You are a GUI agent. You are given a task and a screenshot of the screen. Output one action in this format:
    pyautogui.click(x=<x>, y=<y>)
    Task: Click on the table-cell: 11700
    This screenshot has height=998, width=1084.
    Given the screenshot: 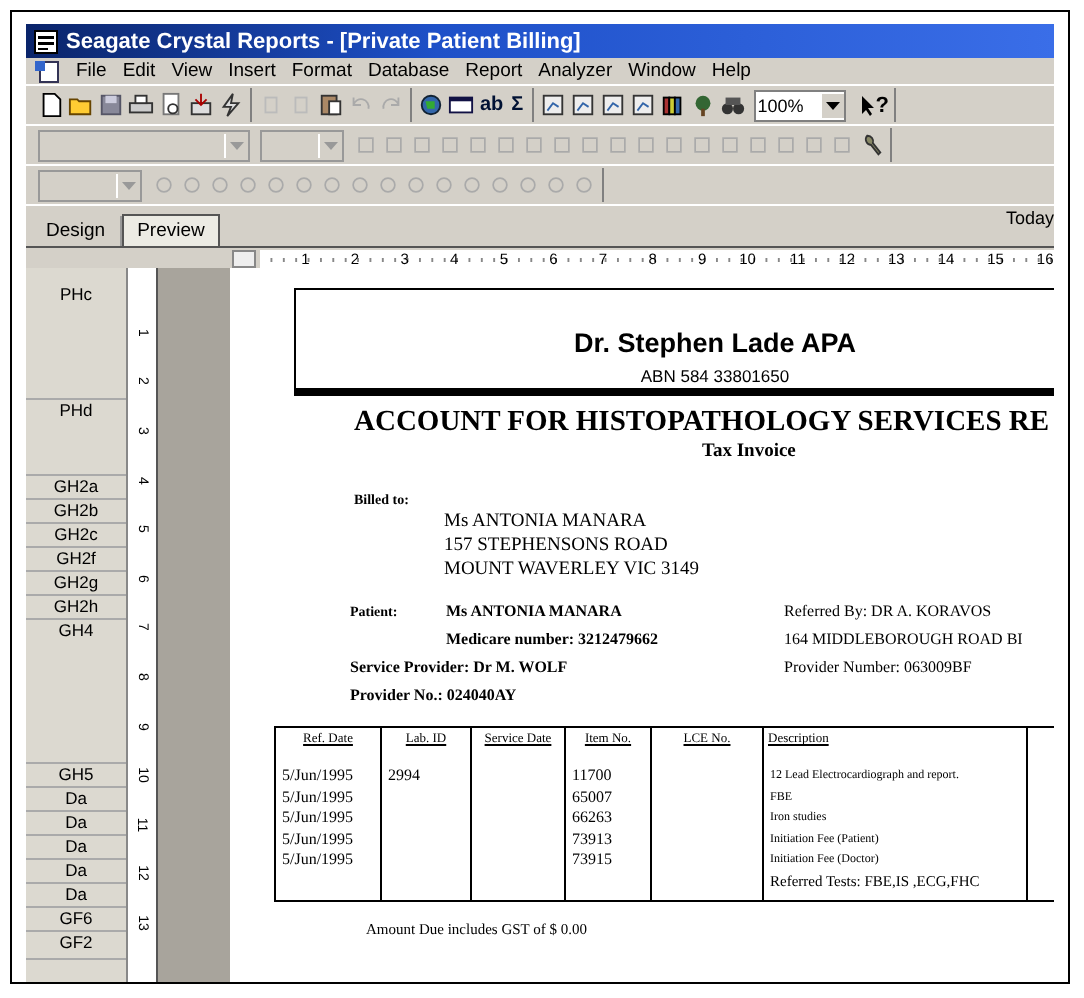 What is the action you would take?
    pyautogui.click(x=592, y=775)
    